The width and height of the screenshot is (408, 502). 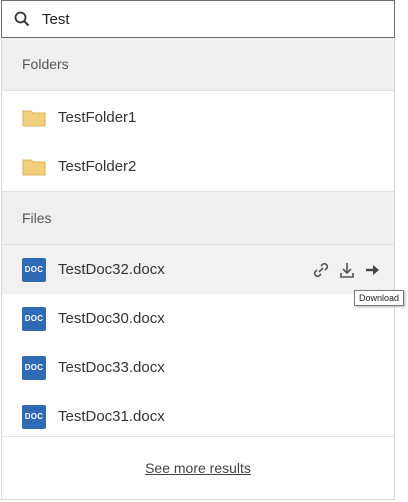 I want to click on folder-item: TestFolder2, so click(x=198, y=166).